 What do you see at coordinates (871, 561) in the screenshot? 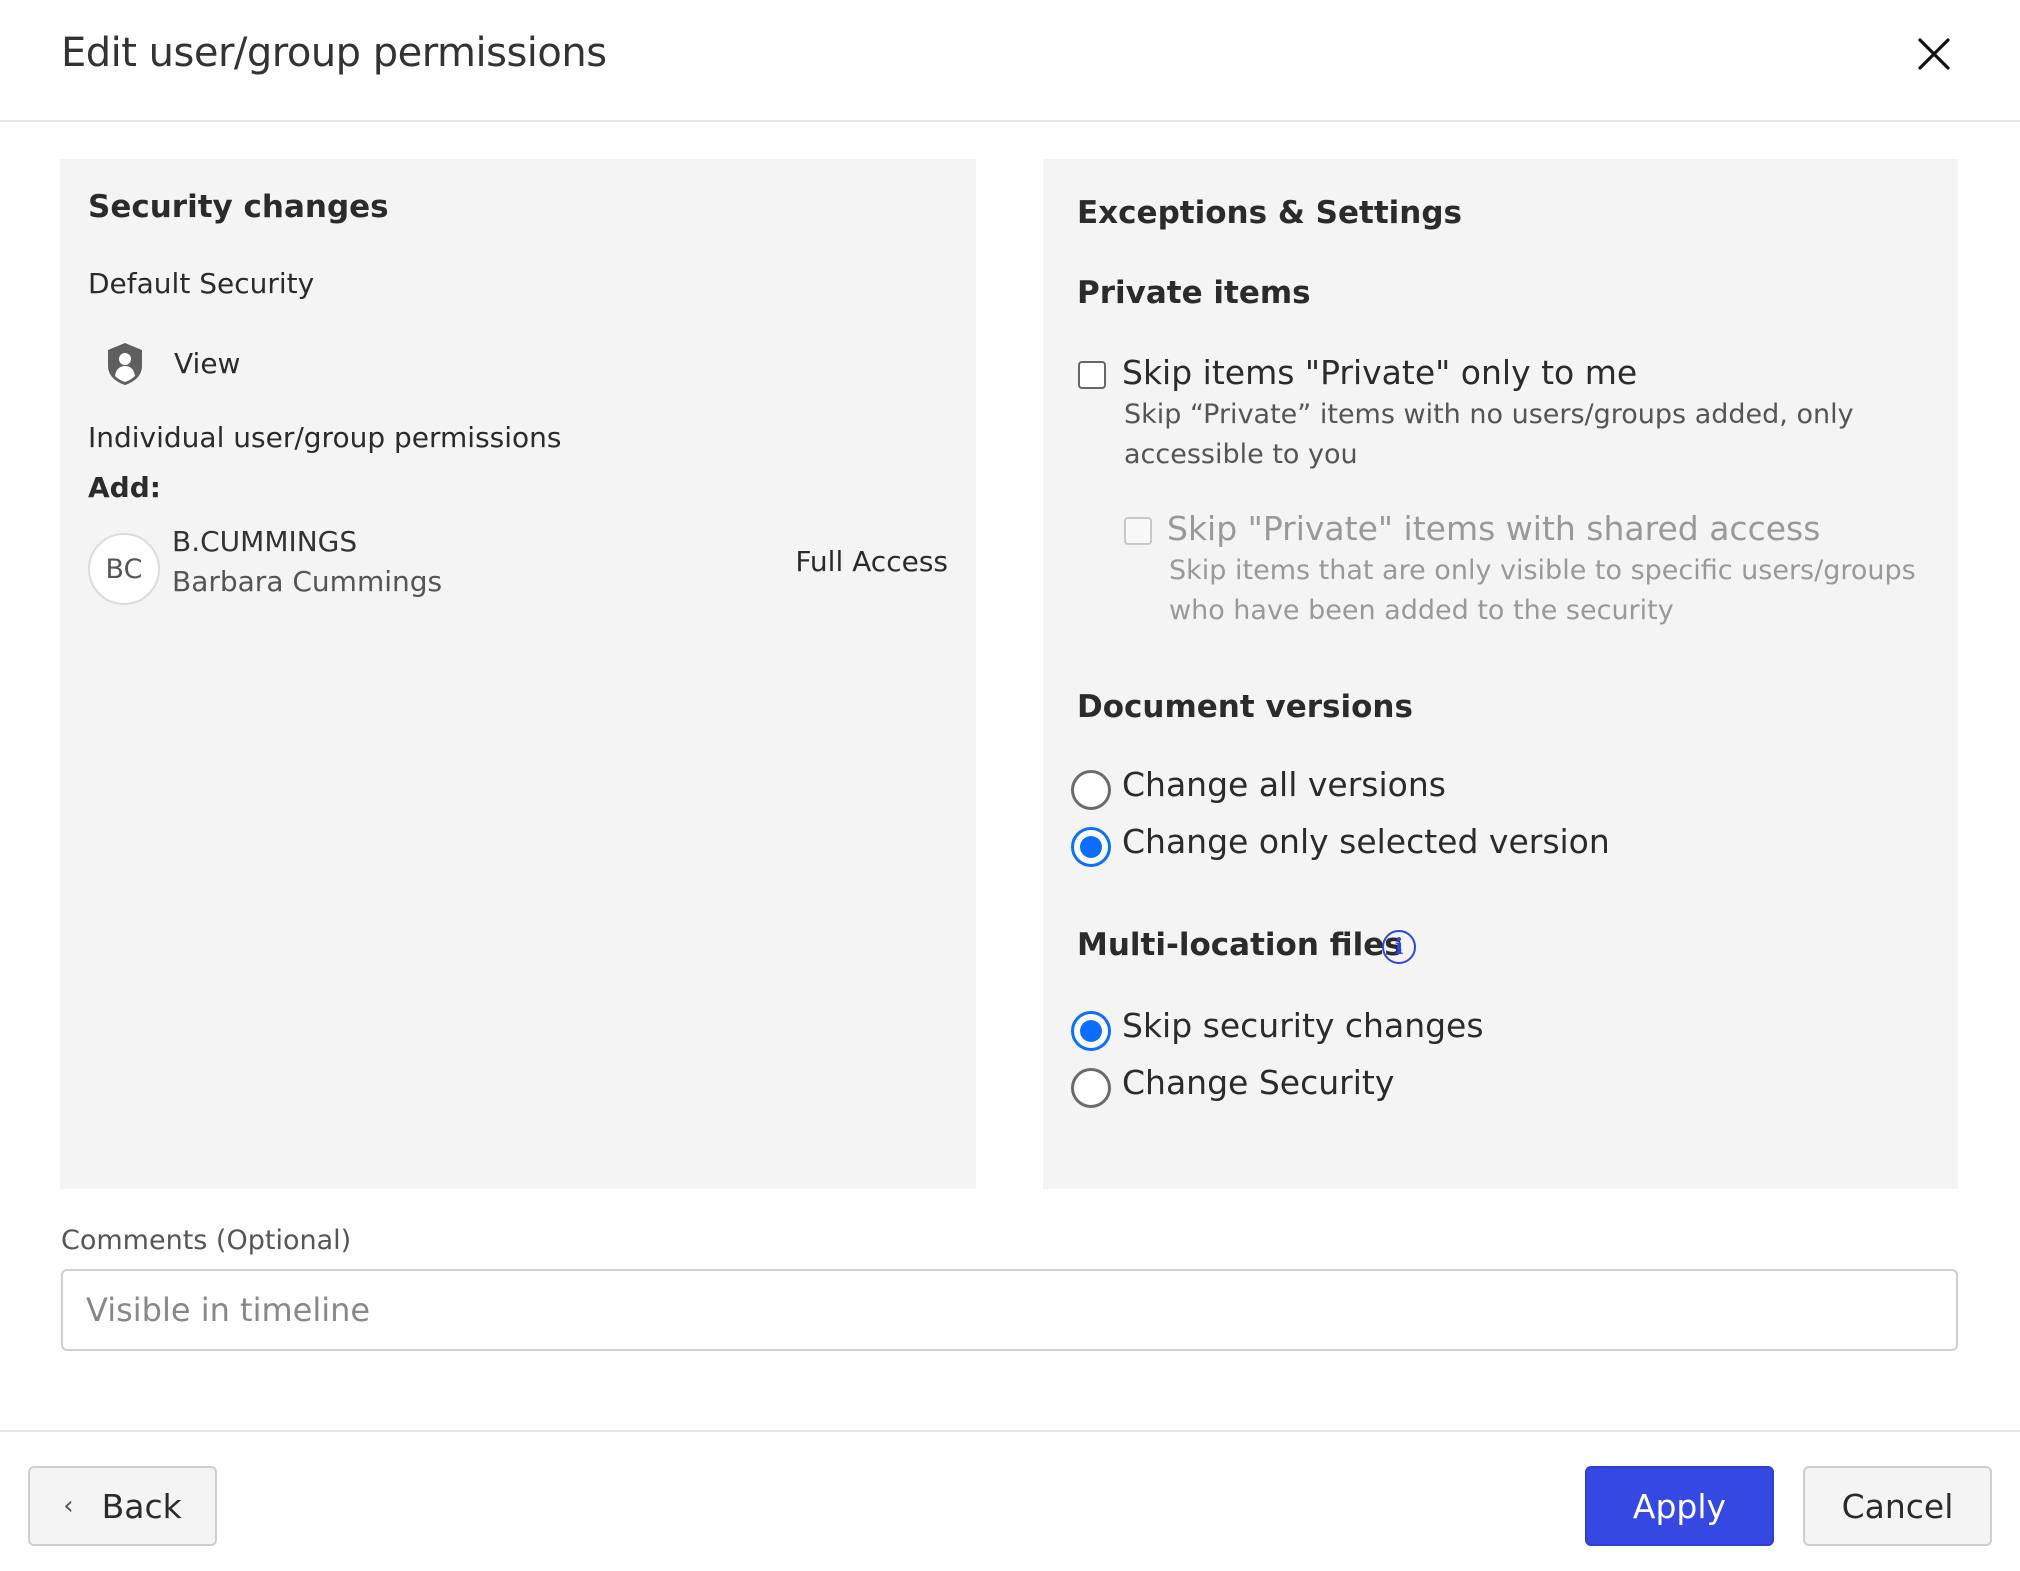
I see `user-permission: Full Access` at bounding box center [871, 561].